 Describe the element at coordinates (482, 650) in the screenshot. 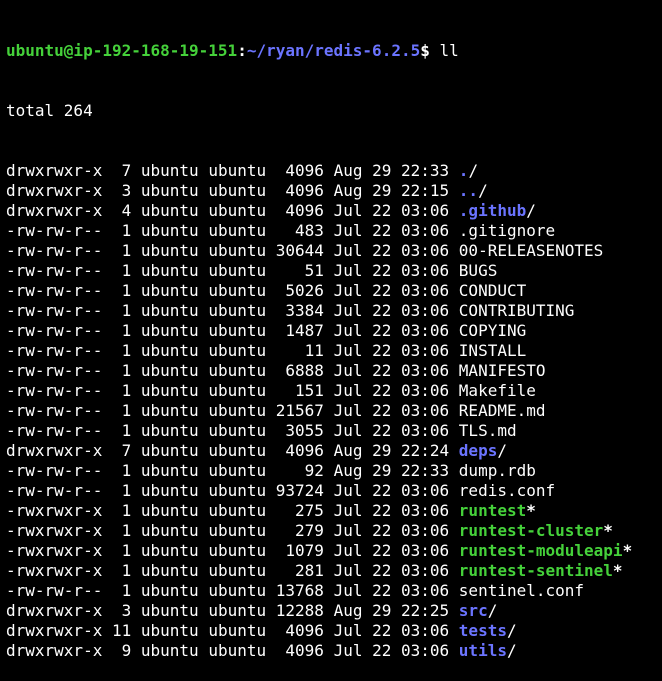

I see `directory-name: utils` at that location.